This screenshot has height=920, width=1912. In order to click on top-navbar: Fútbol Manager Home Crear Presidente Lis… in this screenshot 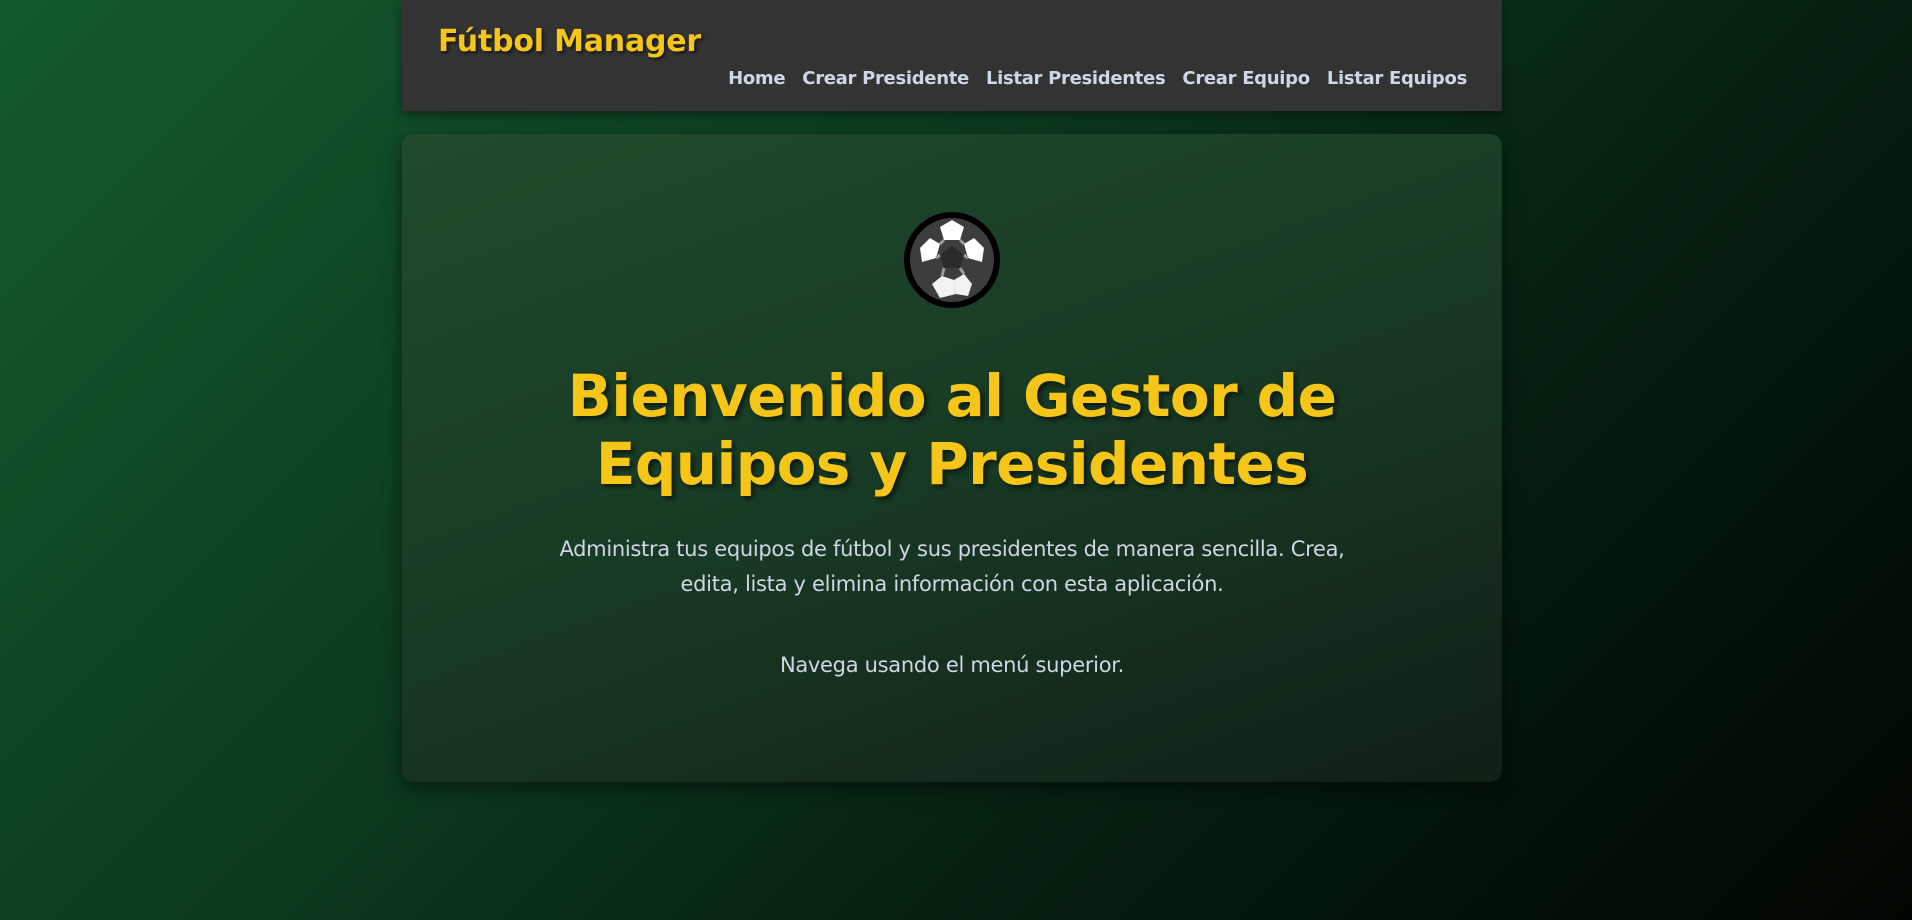, I will do `click(952, 55)`.